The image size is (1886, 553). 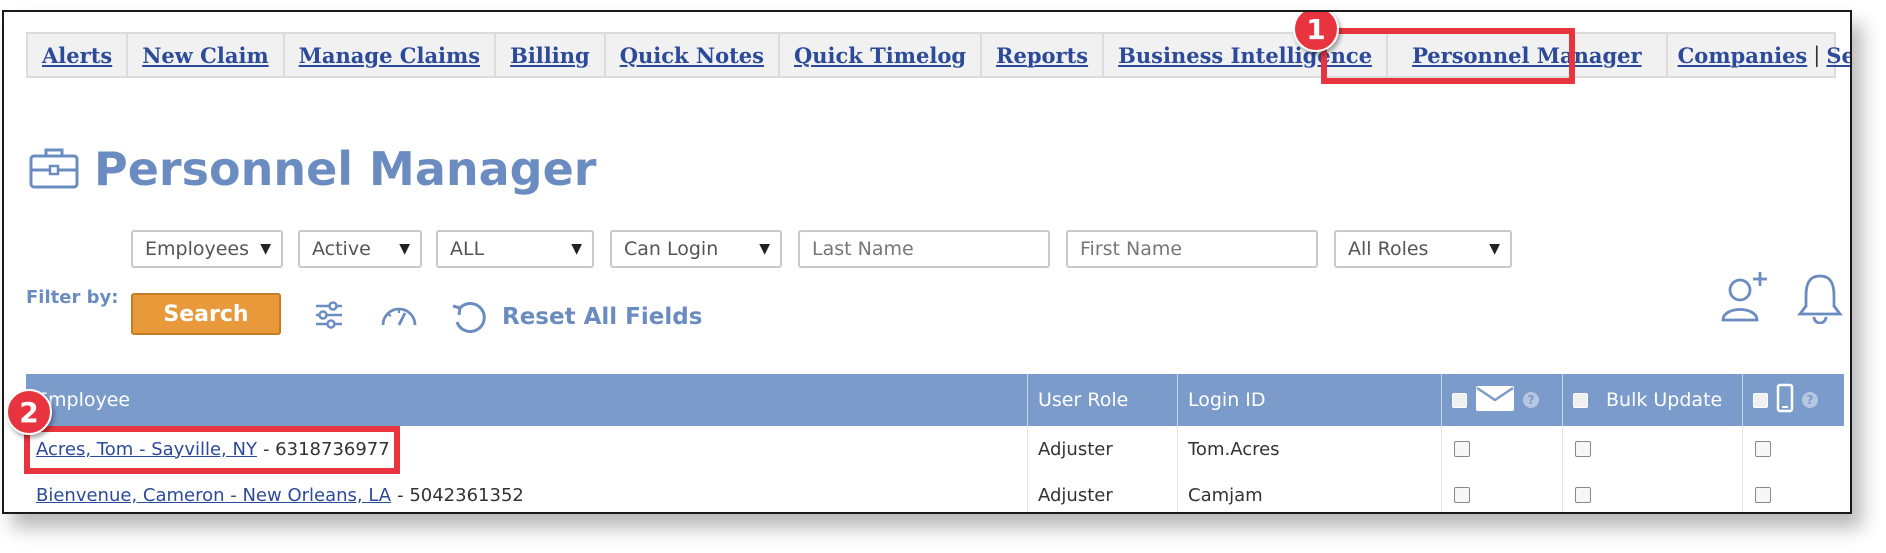 I want to click on select-all-mobile-checkbox, so click(x=1760, y=400).